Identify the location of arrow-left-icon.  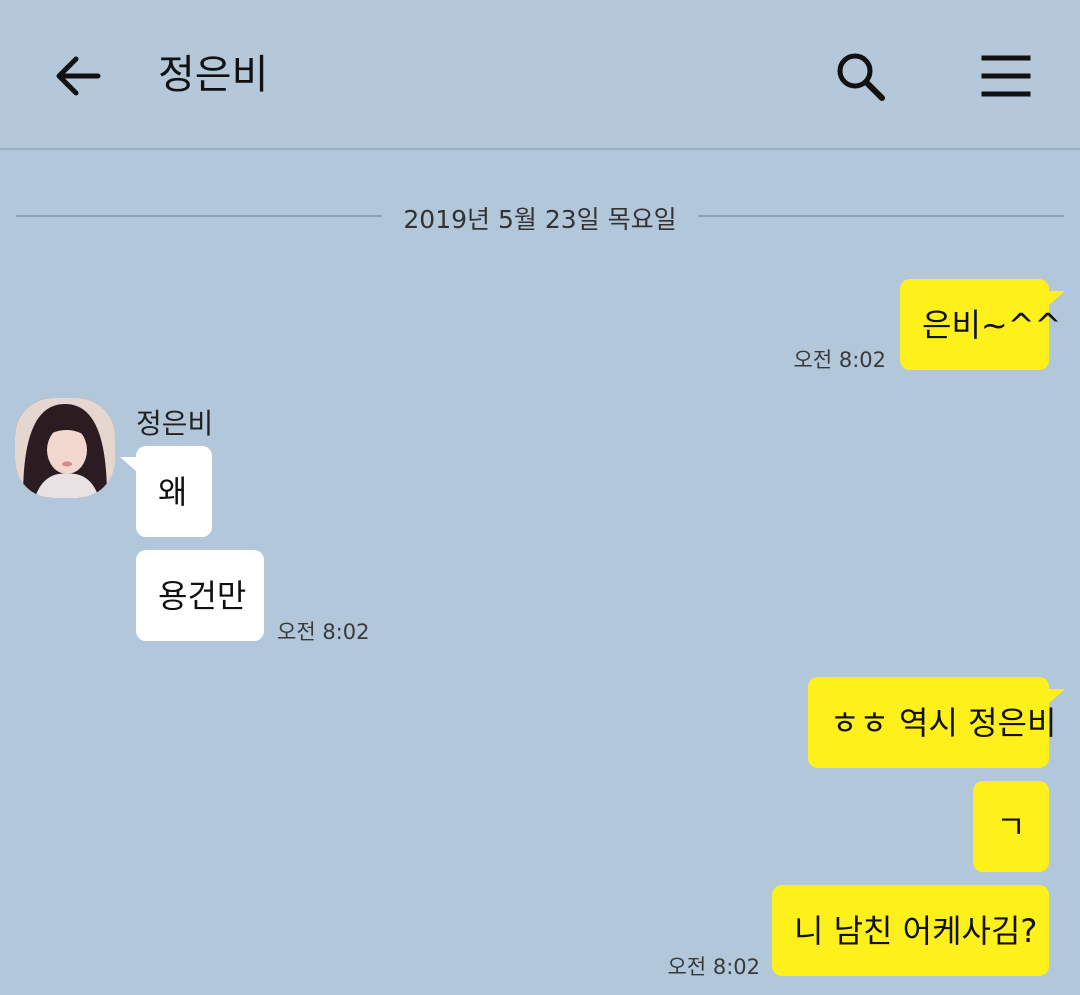
(78, 76).